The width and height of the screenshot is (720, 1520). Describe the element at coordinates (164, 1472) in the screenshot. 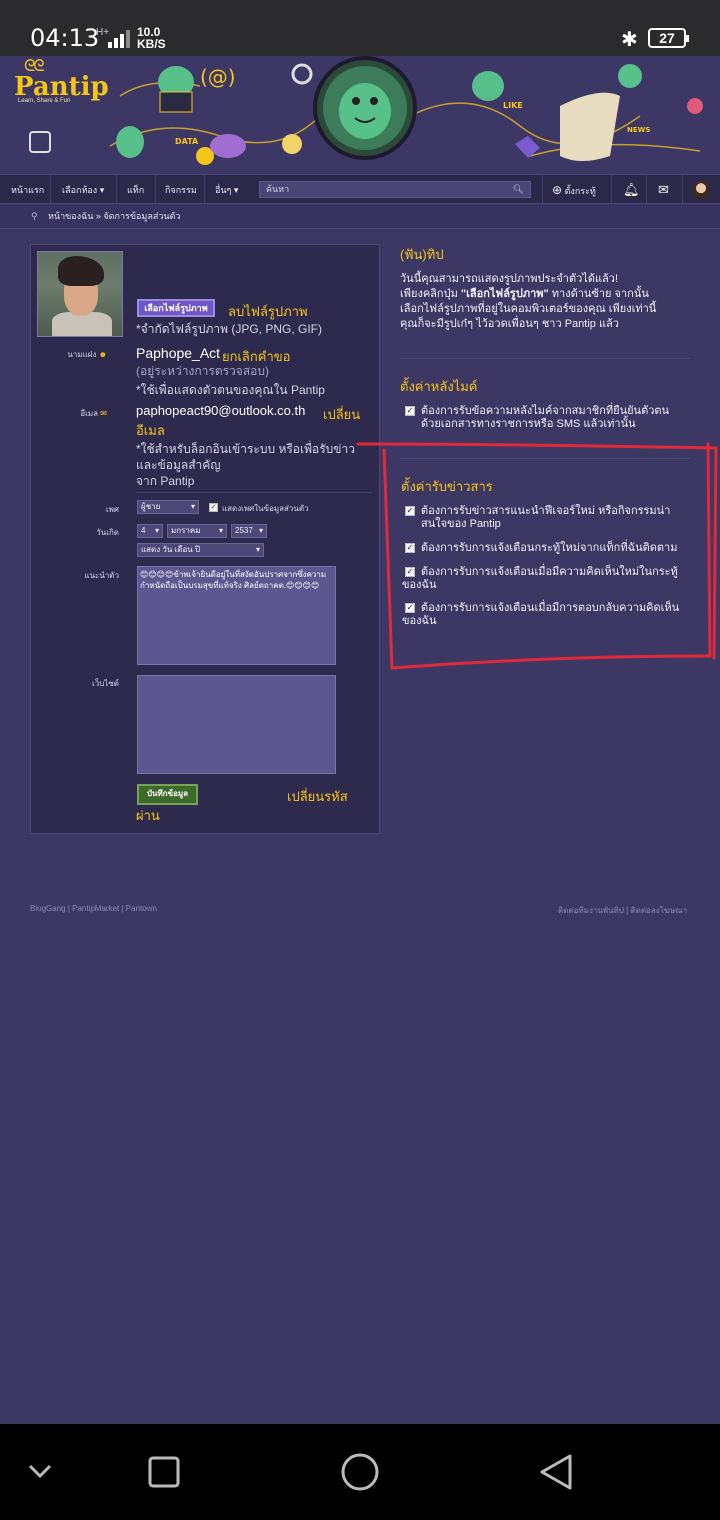

I see `nav-recents-icon` at that location.